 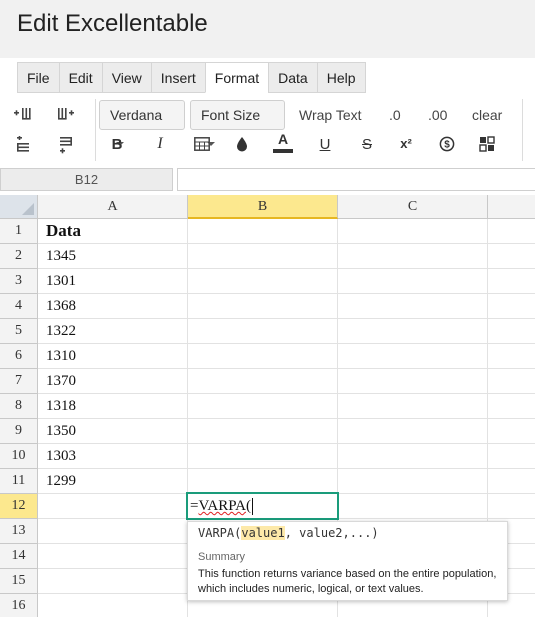 I want to click on row-header-4: 4, so click(x=19, y=306).